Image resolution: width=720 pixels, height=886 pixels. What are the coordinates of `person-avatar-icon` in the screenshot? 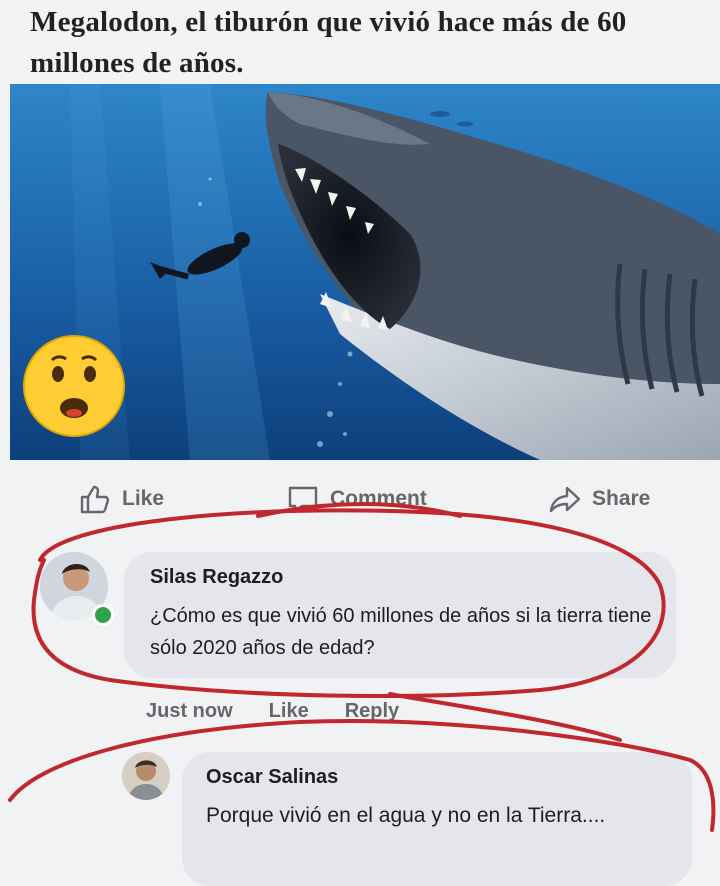 It's located at (146, 776).